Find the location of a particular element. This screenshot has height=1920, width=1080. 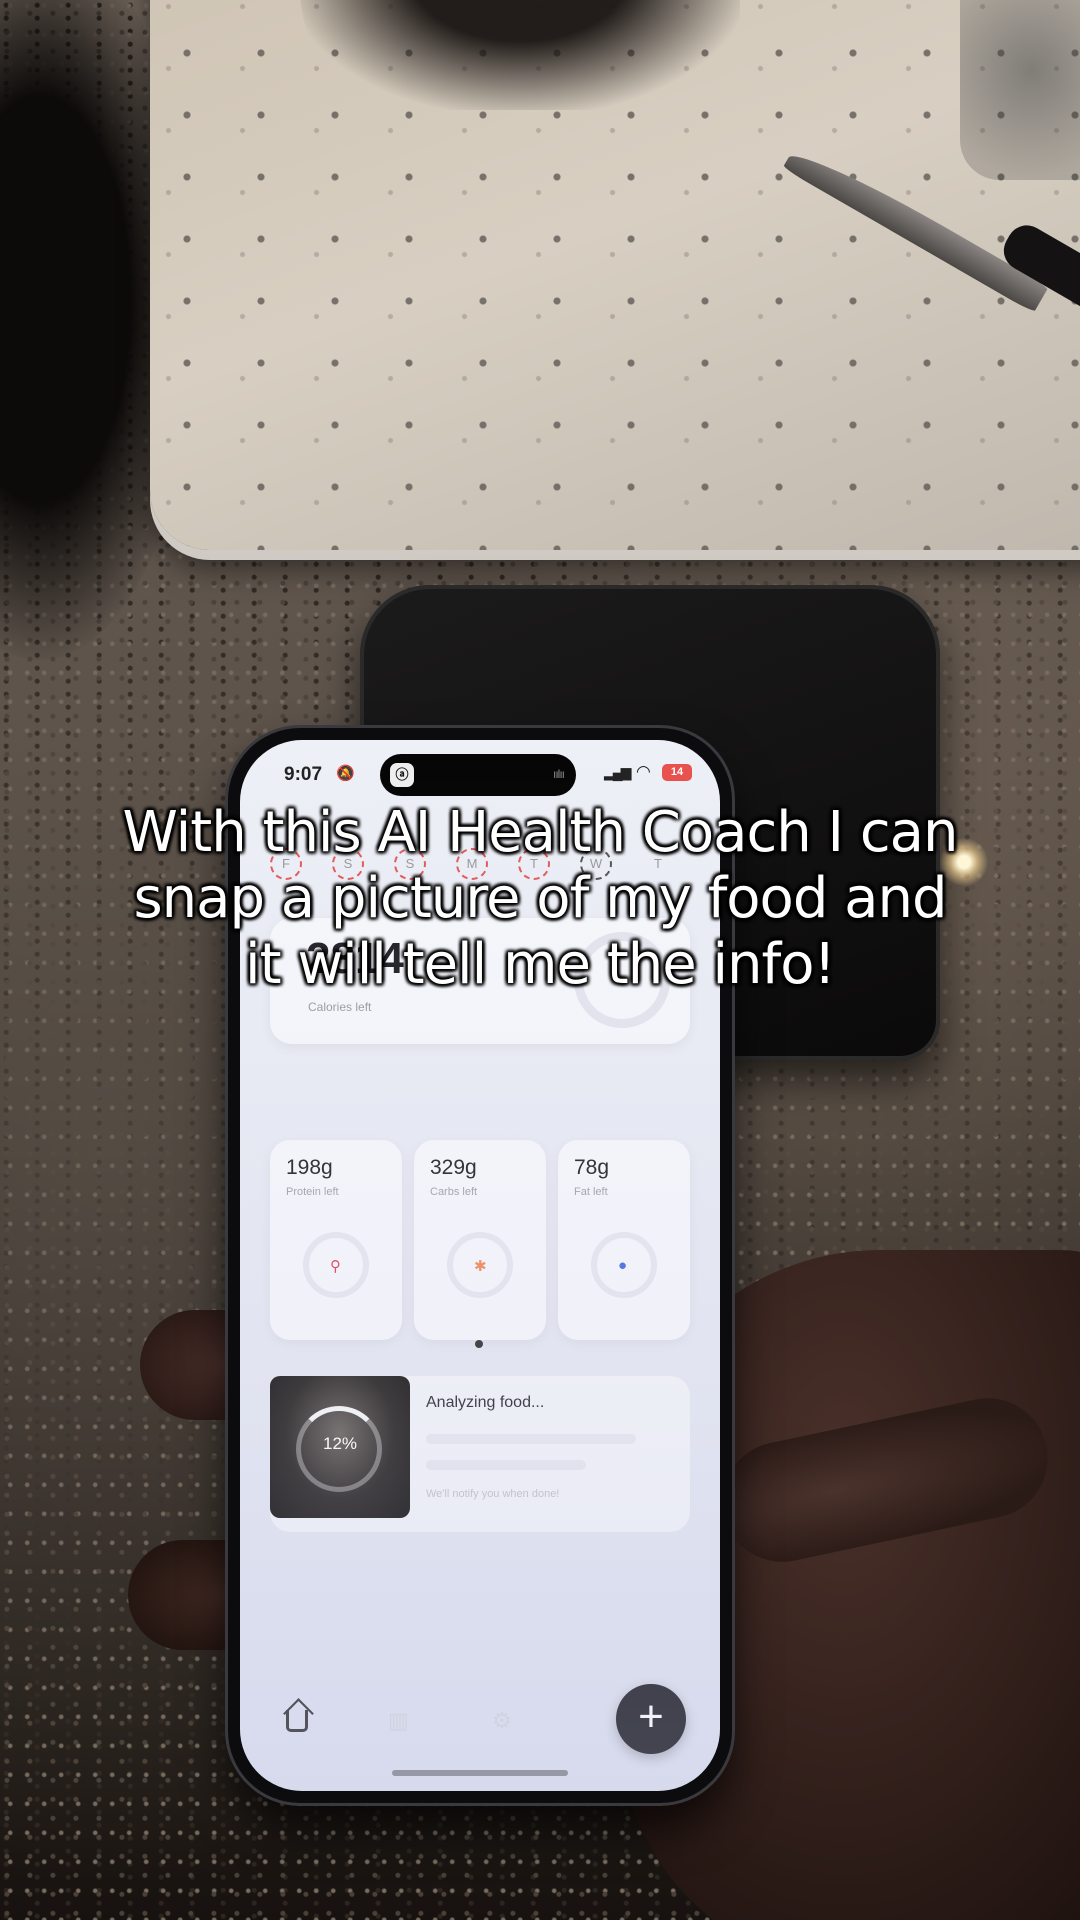

macro-value: 198g is located at coordinates (309, 1167).